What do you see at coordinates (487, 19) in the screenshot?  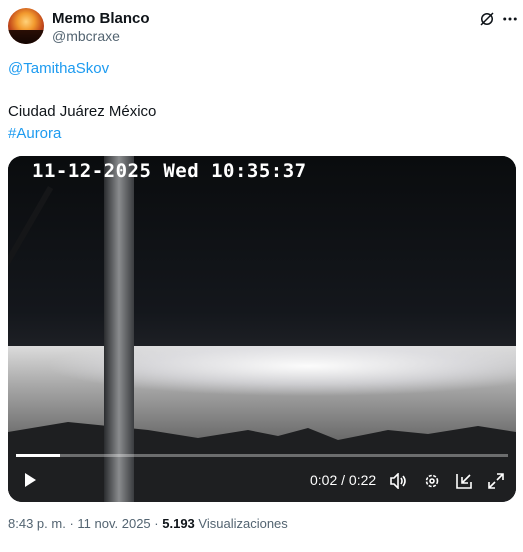 I see `grok-icon` at bounding box center [487, 19].